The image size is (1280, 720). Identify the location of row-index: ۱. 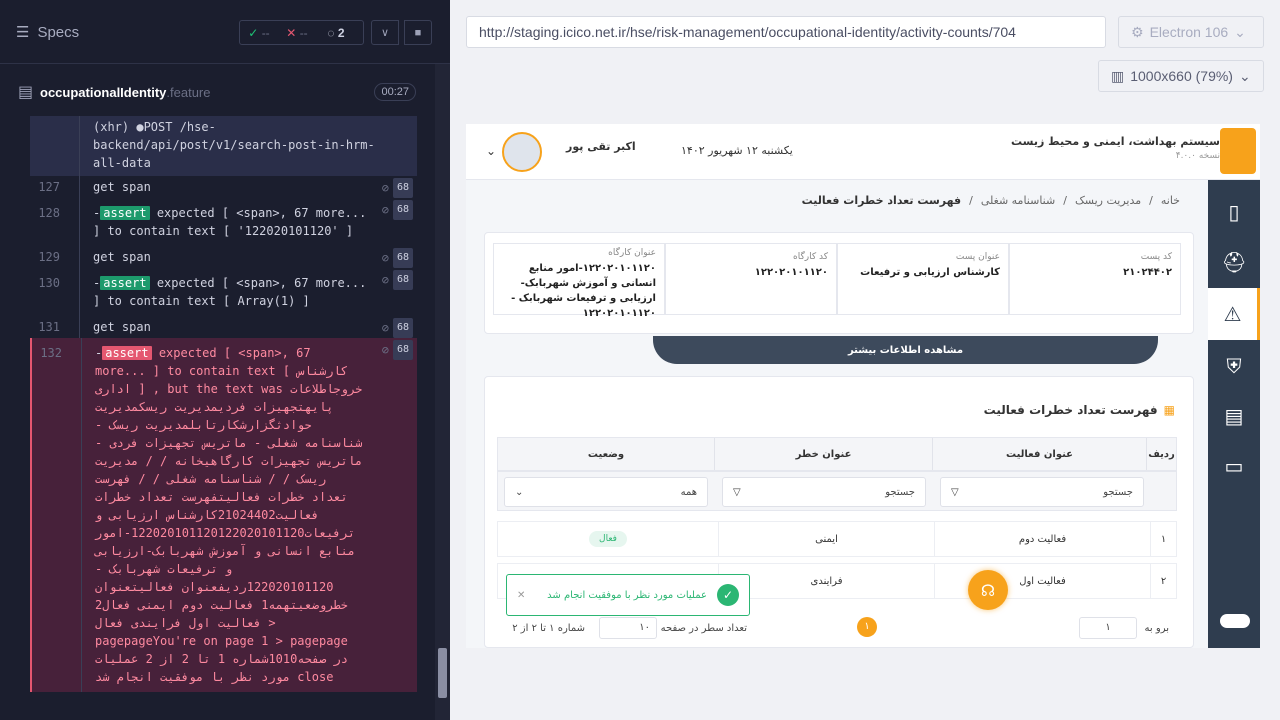
(1163, 539).